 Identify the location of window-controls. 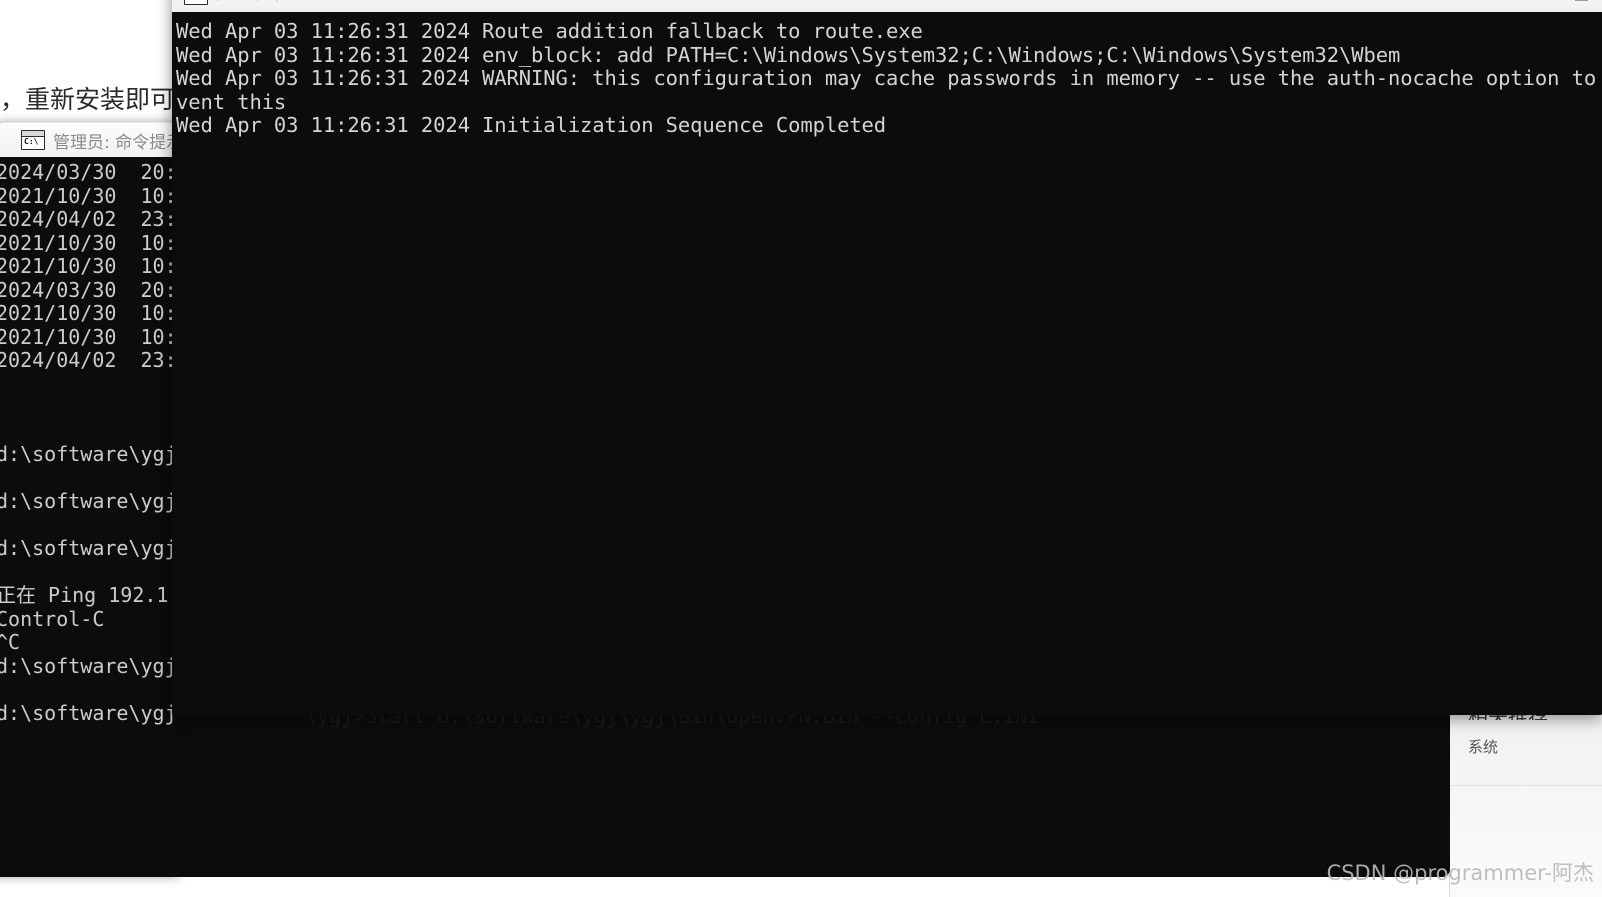
(1581, 6).